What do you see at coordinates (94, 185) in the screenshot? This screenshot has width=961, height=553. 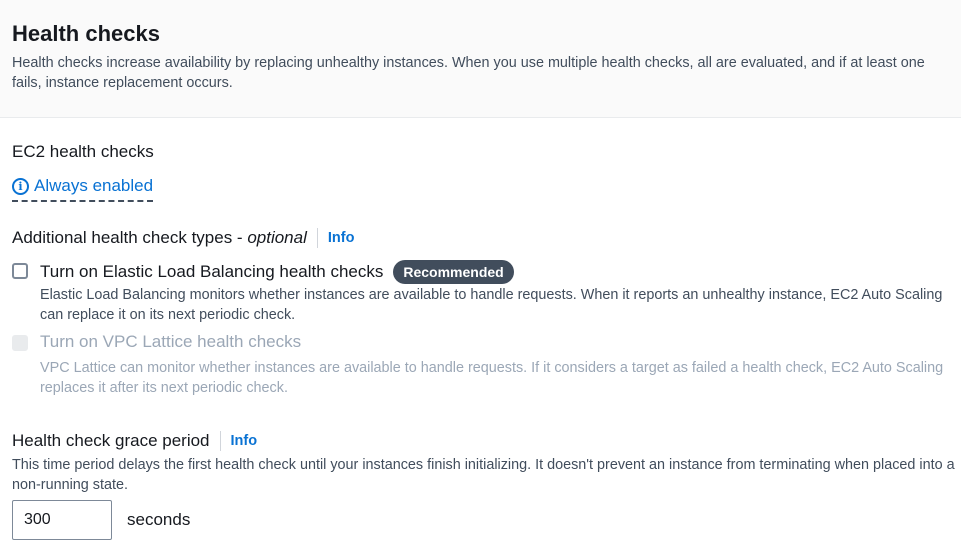 I see `always-enabled-text: Always enabled` at bounding box center [94, 185].